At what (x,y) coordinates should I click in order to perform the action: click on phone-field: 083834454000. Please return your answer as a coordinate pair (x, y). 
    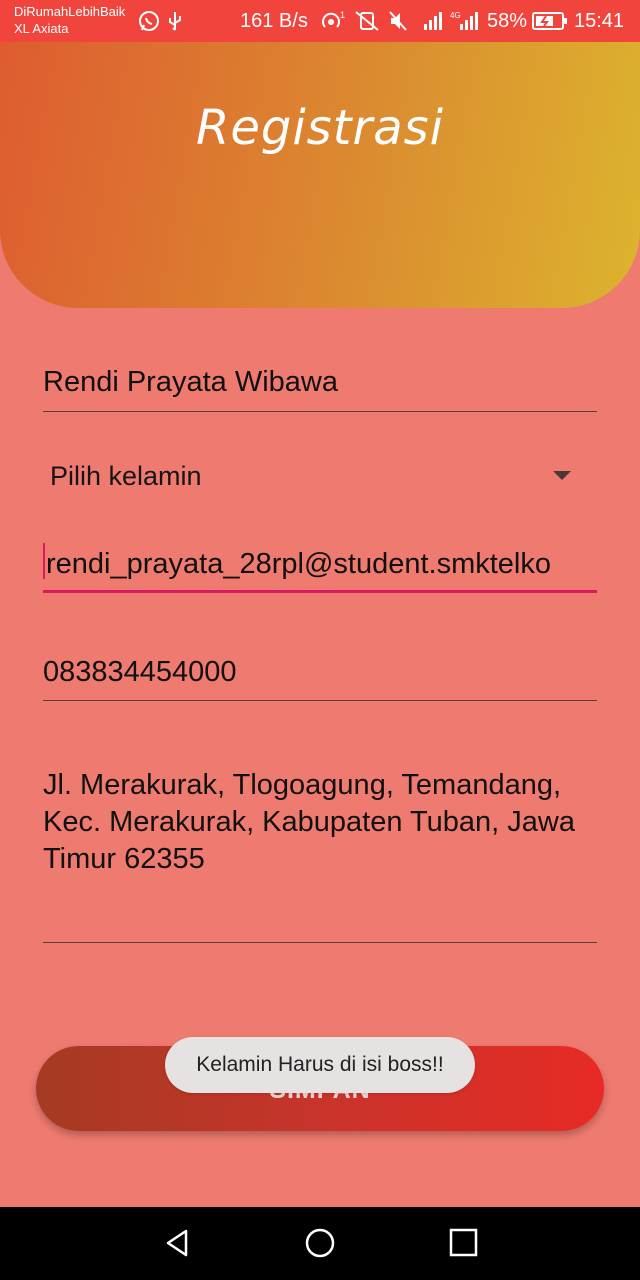
    Looking at the image, I should click on (320, 678).